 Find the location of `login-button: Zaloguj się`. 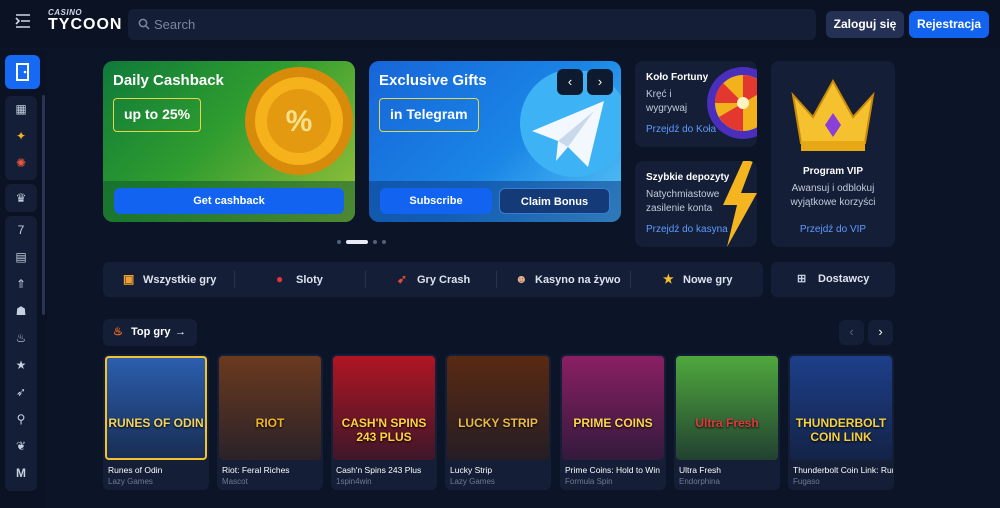

login-button: Zaloguj się is located at coordinates (865, 24).